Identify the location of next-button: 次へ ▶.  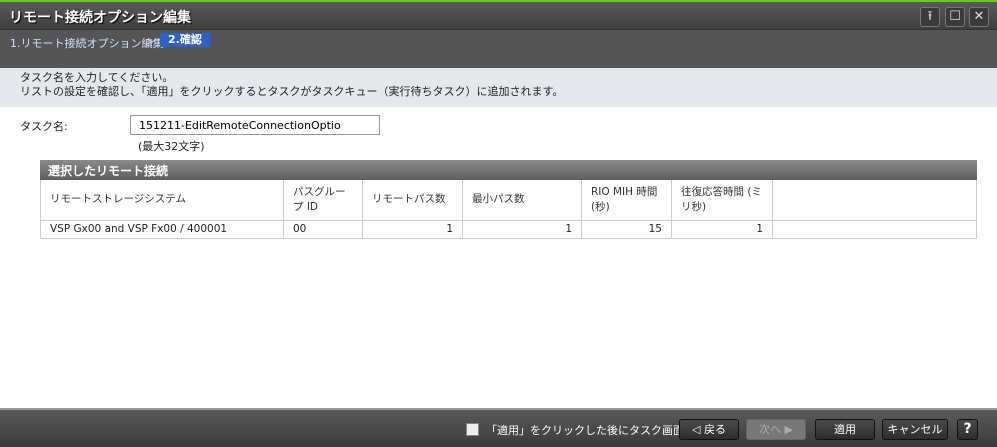
(776, 429).